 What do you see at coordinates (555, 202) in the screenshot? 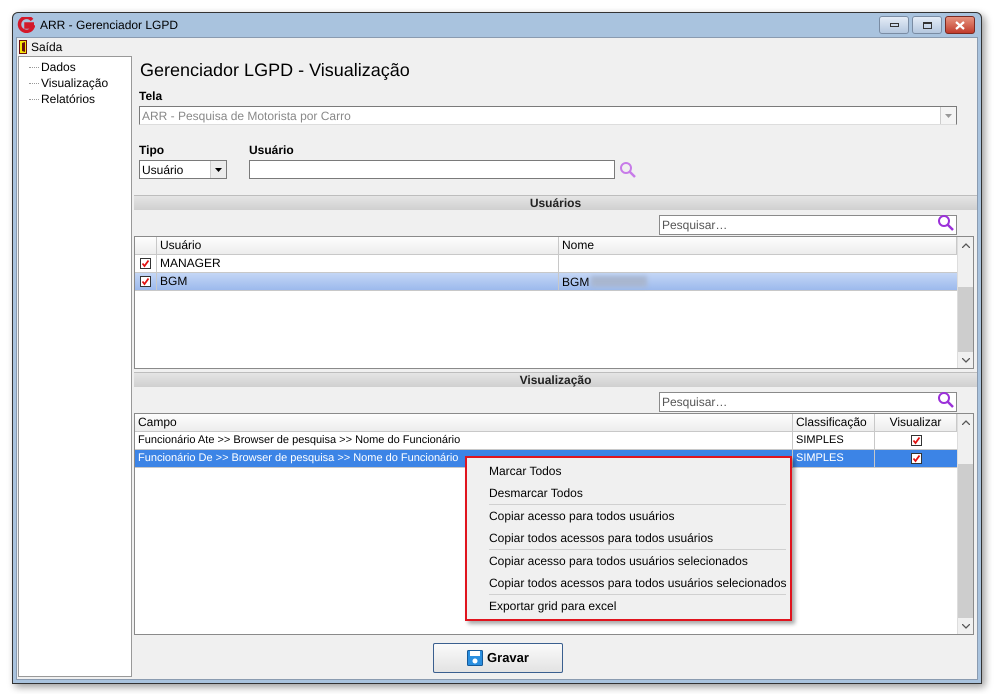
I see `section-header: Usuários` at bounding box center [555, 202].